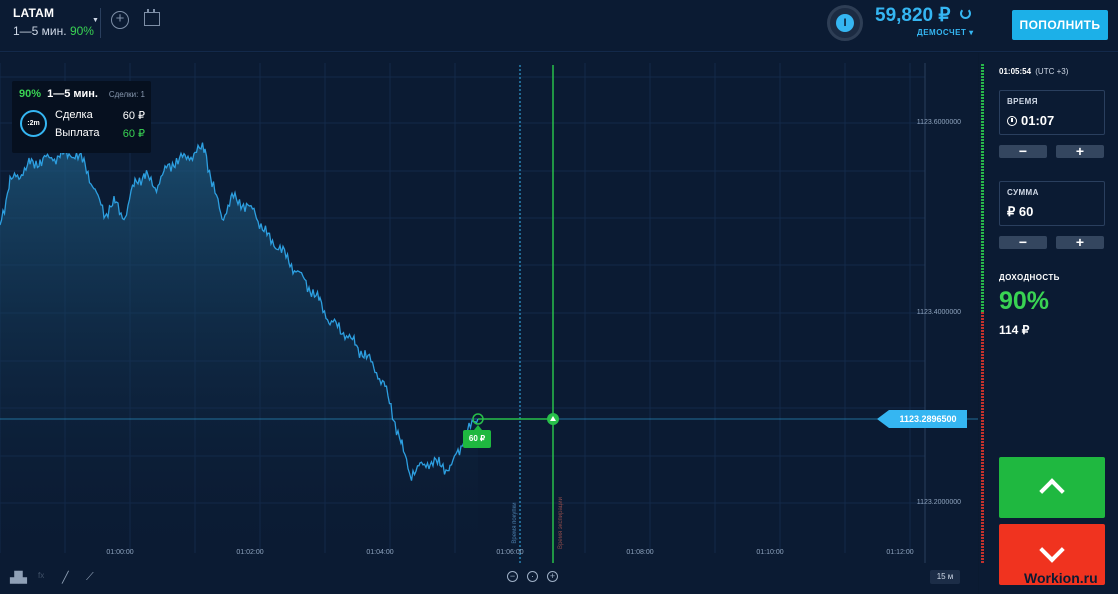 The width and height of the screenshot is (1118, 594). What do you see at coordinates (639, 552) in the screenshot?
I see `time-axis-label: 01:08:00` at bounding box center [639, 552].